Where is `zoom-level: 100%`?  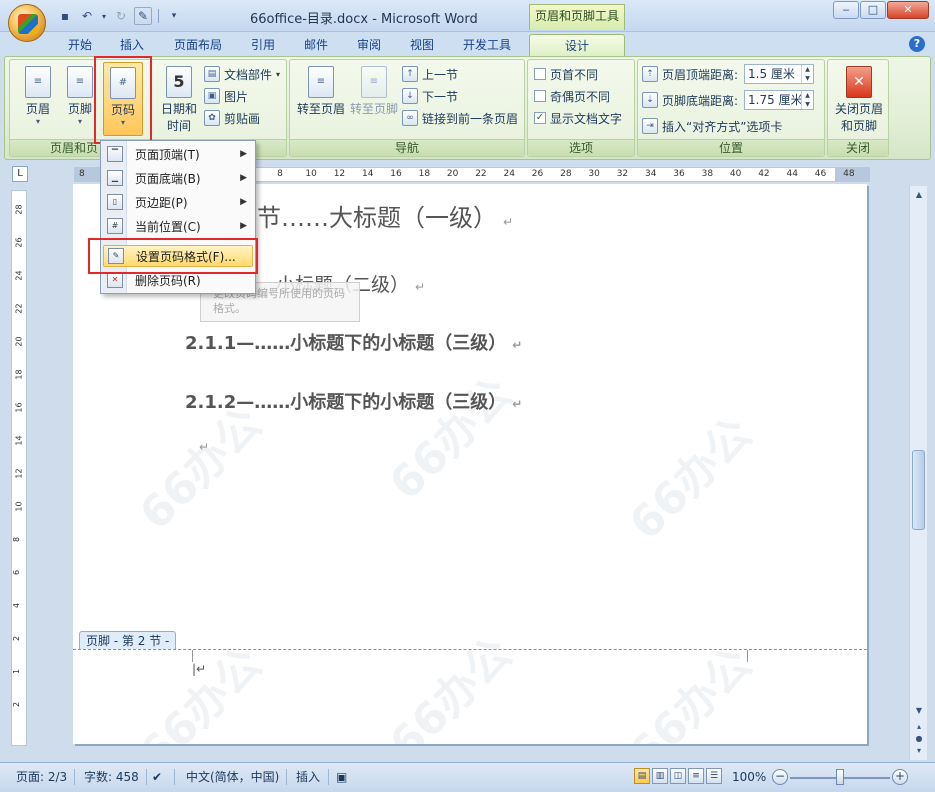
zoom-level: 100% is located at coordinates (749, 777).